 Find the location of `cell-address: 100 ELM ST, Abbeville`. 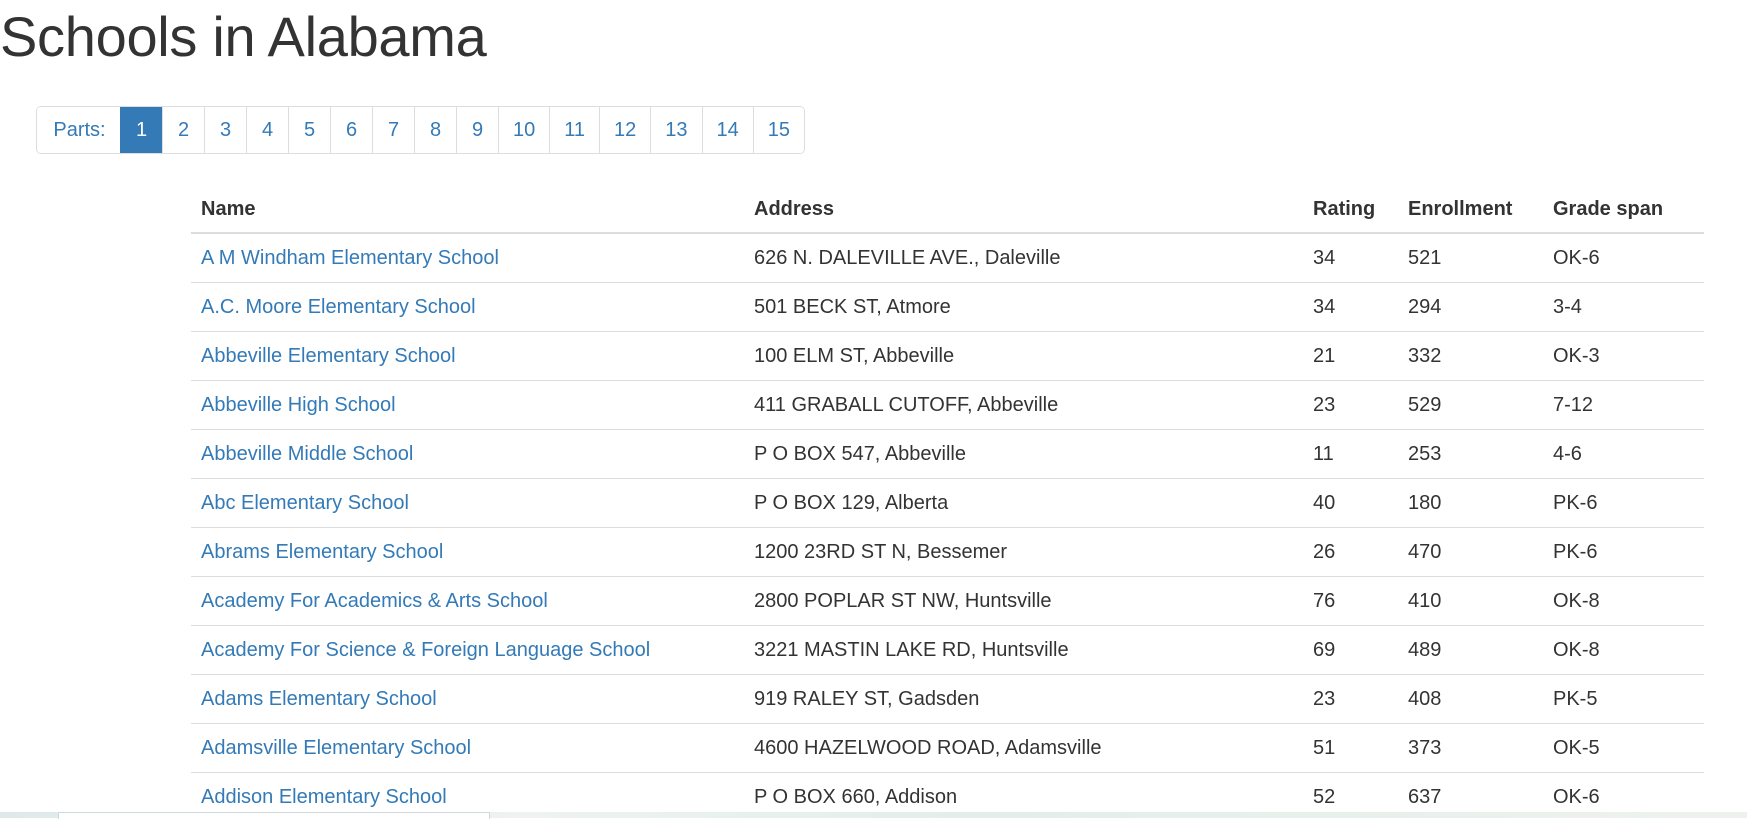

cell-address: 100 ELM ST, Abbeville is located at coordinates (1023, 356).